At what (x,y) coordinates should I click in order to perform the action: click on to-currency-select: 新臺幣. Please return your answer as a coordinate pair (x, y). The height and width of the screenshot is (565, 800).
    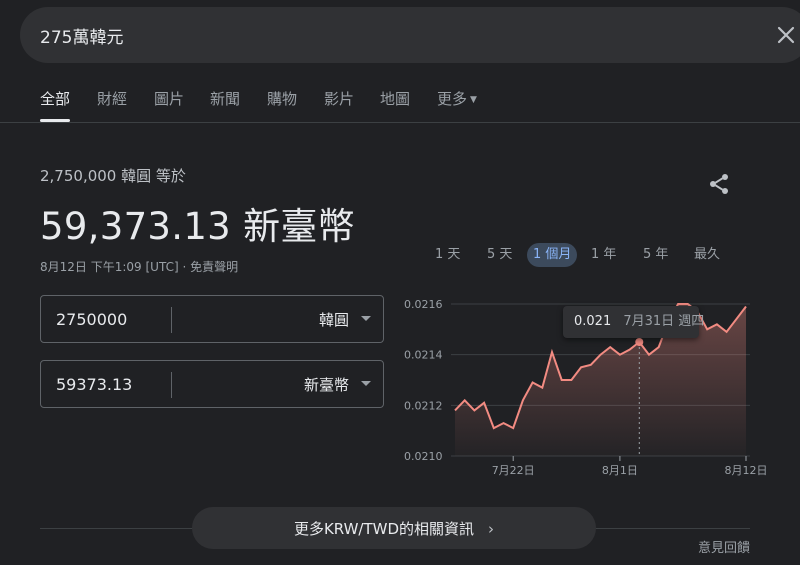
    Looking at the image, I should click on (326, 384).